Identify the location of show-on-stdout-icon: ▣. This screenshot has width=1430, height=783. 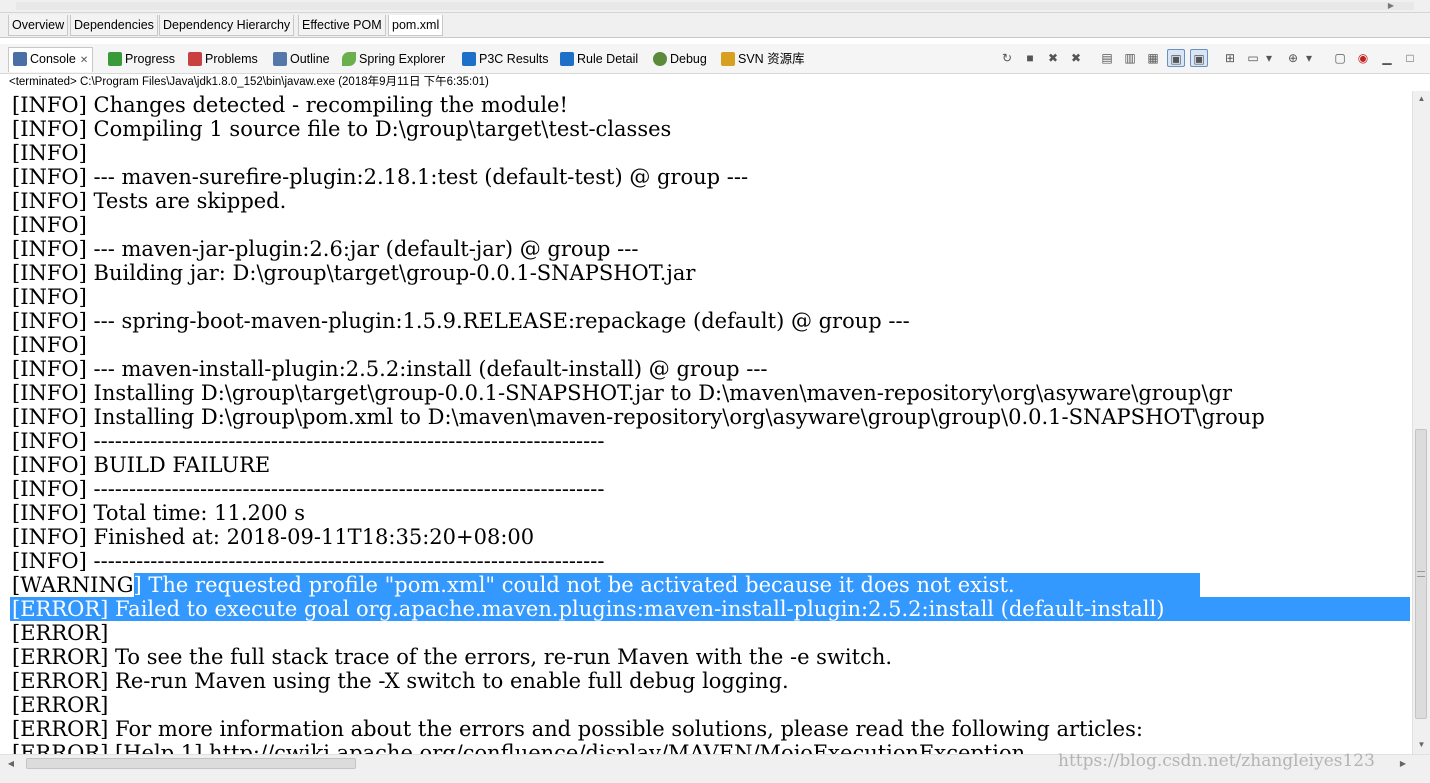
(1176, 58).